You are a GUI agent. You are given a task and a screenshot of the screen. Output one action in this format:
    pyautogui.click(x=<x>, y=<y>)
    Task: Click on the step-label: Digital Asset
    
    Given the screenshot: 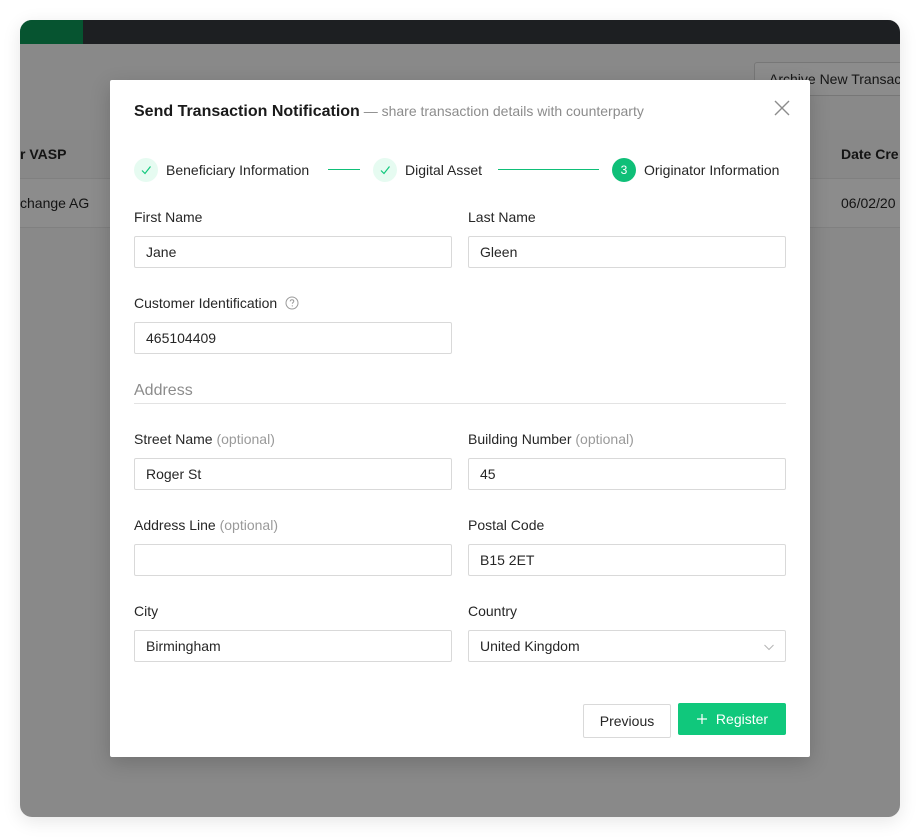 What is the action you would take?
    pyautogui.click(x=444, y=170)
    